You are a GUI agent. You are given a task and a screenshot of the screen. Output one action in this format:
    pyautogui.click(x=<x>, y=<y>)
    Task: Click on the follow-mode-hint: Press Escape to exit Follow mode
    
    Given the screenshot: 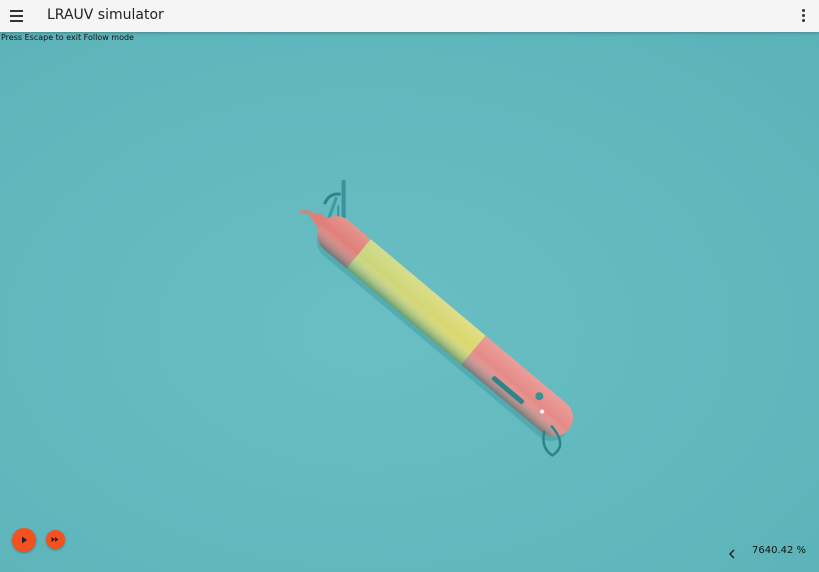 What is the action you would take?
    pyautogui.click(x=67, y=37)
    